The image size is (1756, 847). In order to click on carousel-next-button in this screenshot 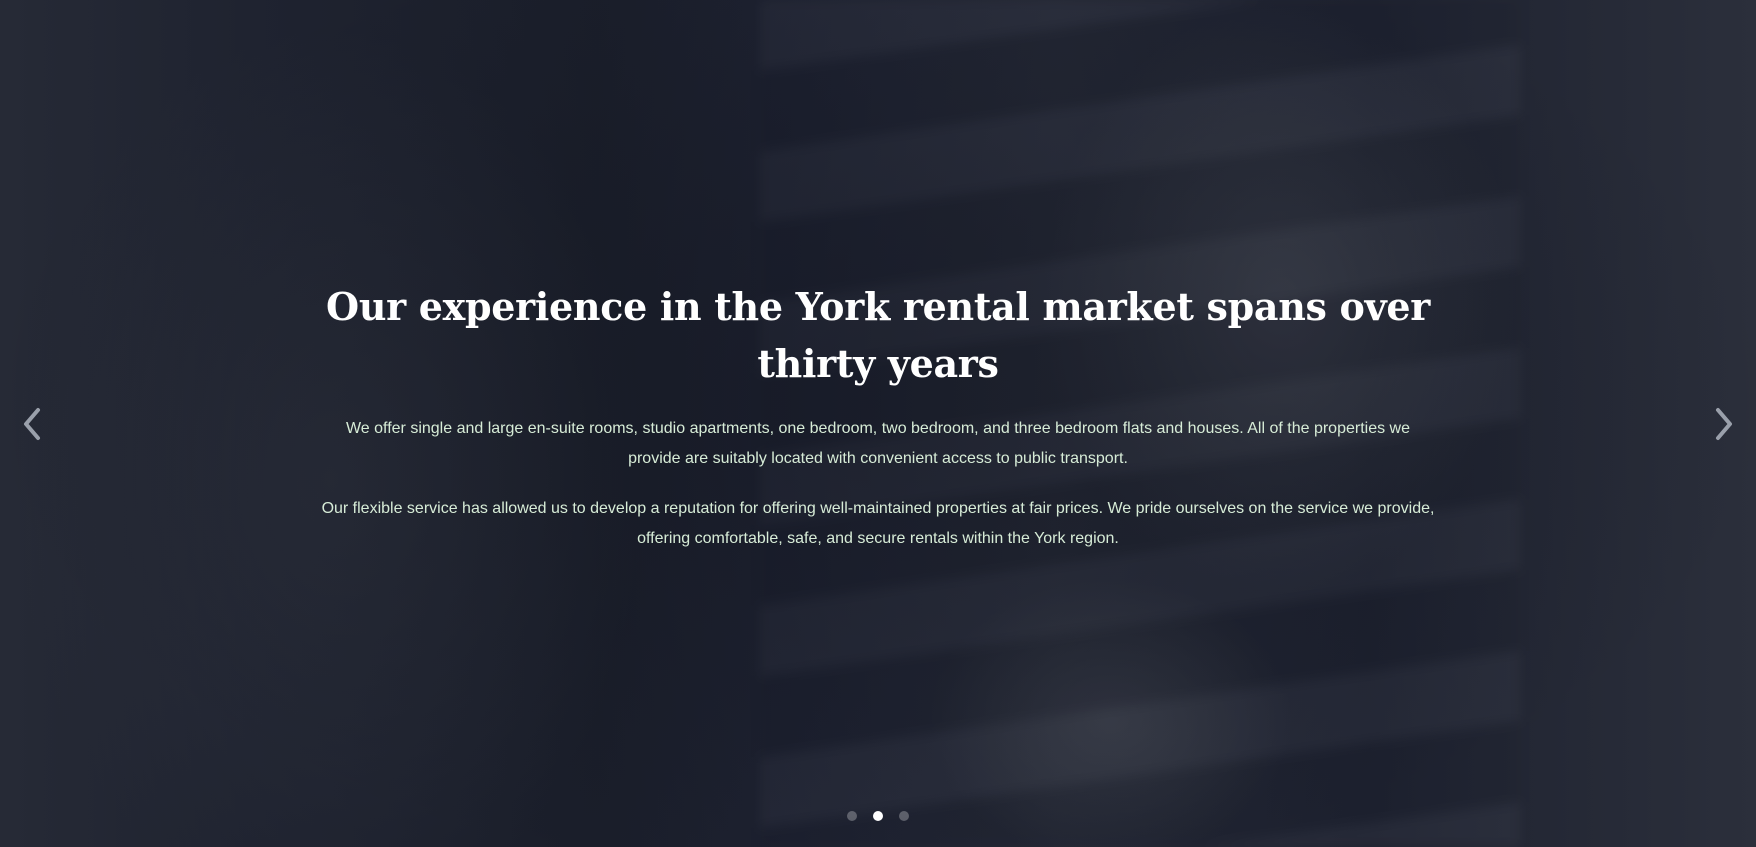, I will do `click(1724, 424)`.